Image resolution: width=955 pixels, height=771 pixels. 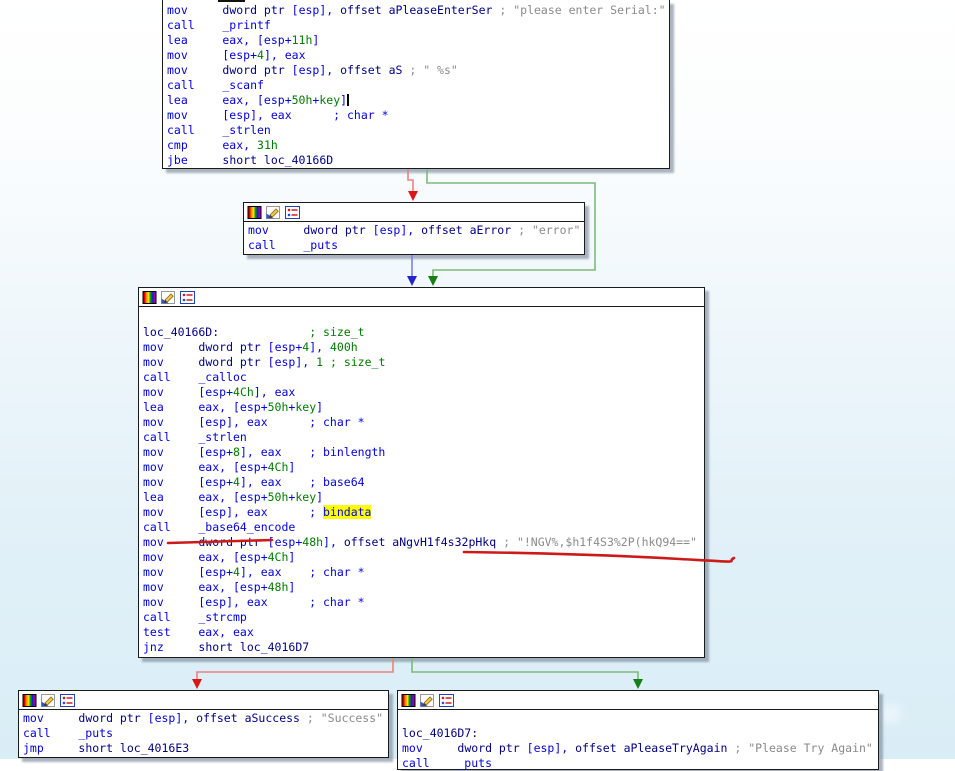 What do you see at coordinates (440, 733) in the screenshot?
I see `asm-line: loc_4016D7:` at bounding box center [440, 733].